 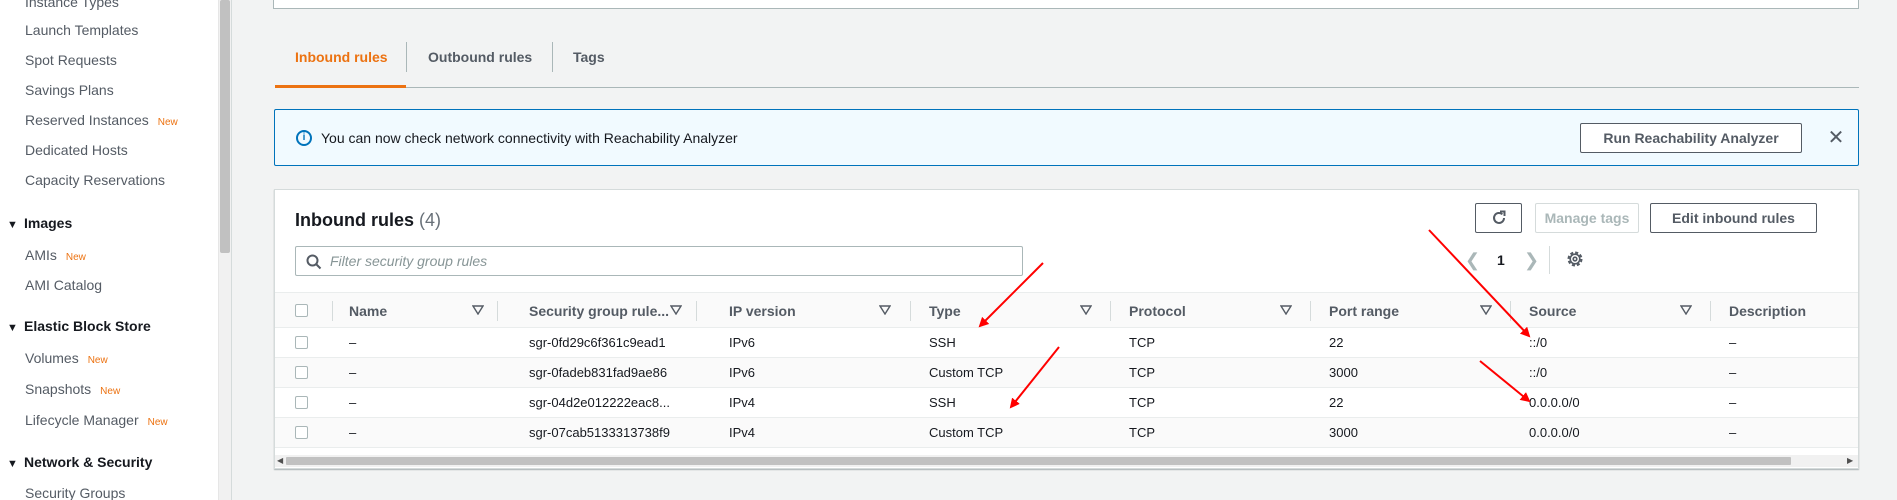 What do you see at coordinates (72, 389) in the screenshot?
I see `sidebar-item-snapshots: Snapshots New` at bounding box center [72, 389].